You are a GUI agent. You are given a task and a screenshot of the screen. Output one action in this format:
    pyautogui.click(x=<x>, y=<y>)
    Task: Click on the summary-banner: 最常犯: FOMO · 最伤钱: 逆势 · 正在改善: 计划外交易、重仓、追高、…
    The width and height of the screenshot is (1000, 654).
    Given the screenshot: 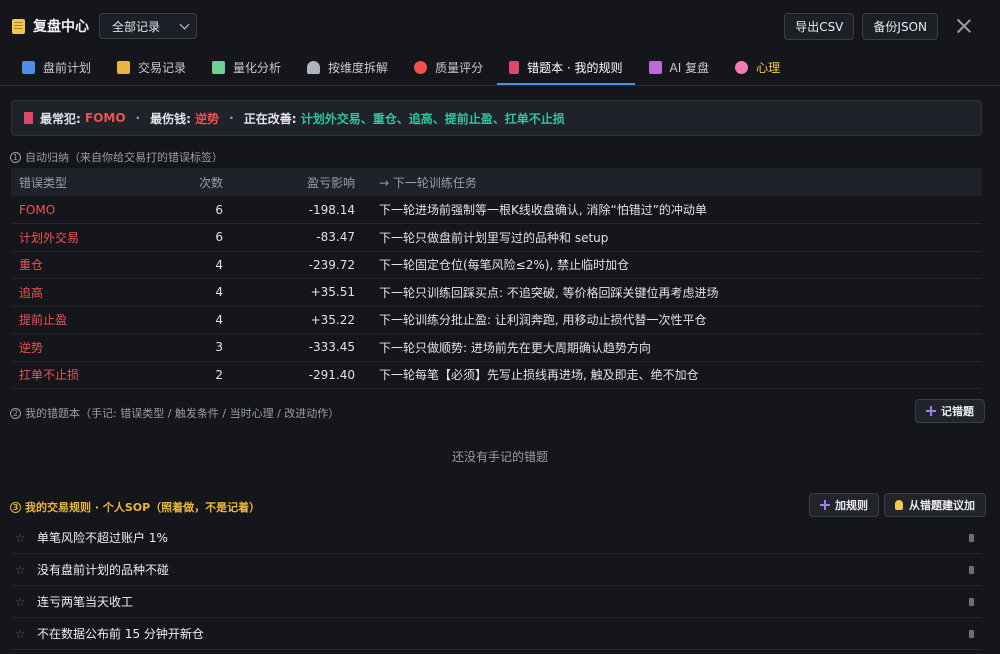 What is the action you would take?
    pyautogui.click(x=496, y=118)
    